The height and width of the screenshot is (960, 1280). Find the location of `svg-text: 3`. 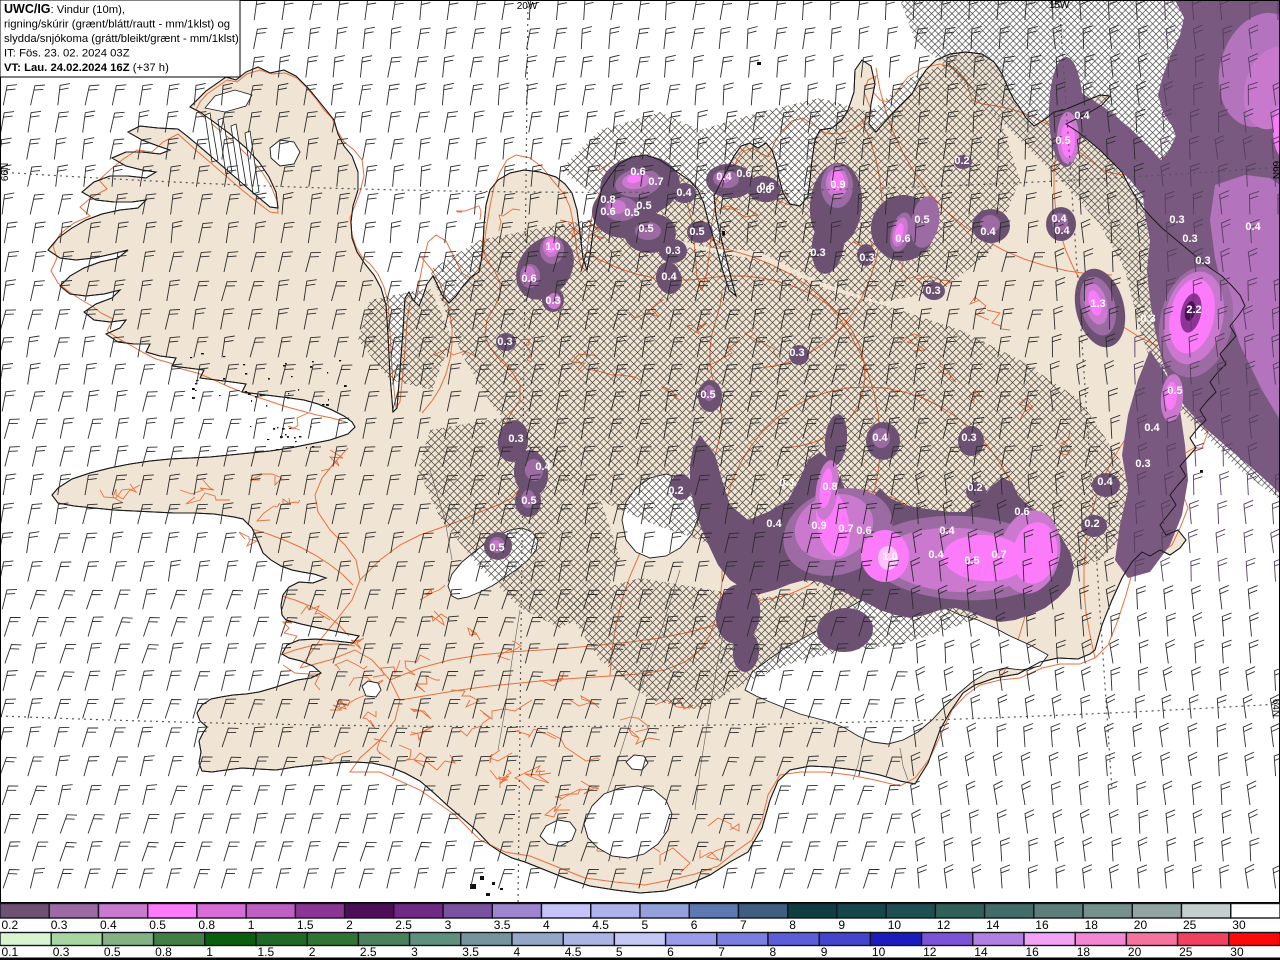

svg-text: 3 is located at coordinates (448, 925).